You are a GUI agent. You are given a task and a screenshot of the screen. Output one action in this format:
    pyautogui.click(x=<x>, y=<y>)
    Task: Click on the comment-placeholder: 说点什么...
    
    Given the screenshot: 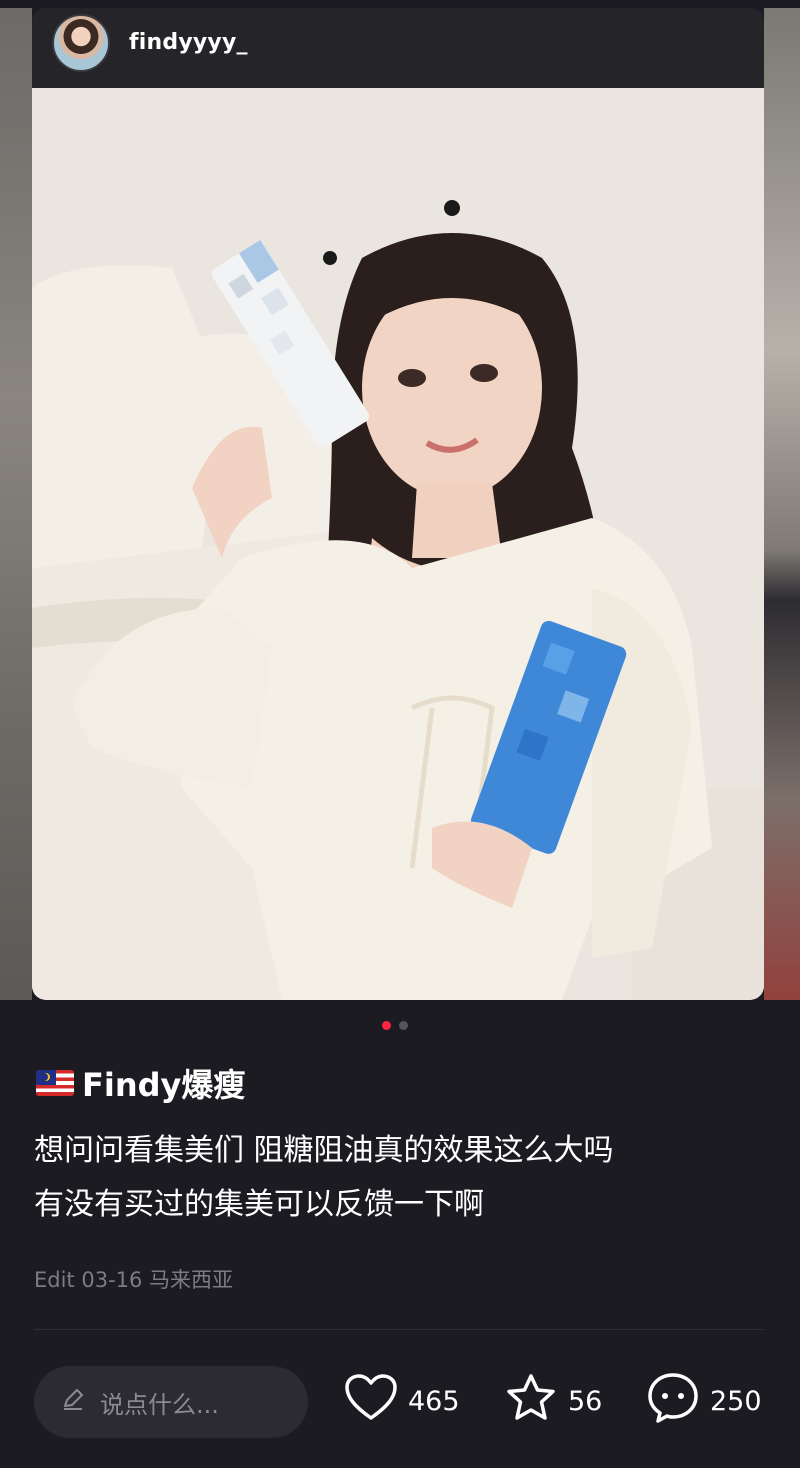 What is the action you would take?
    pyautogui.click(x=159, y=1404)
    